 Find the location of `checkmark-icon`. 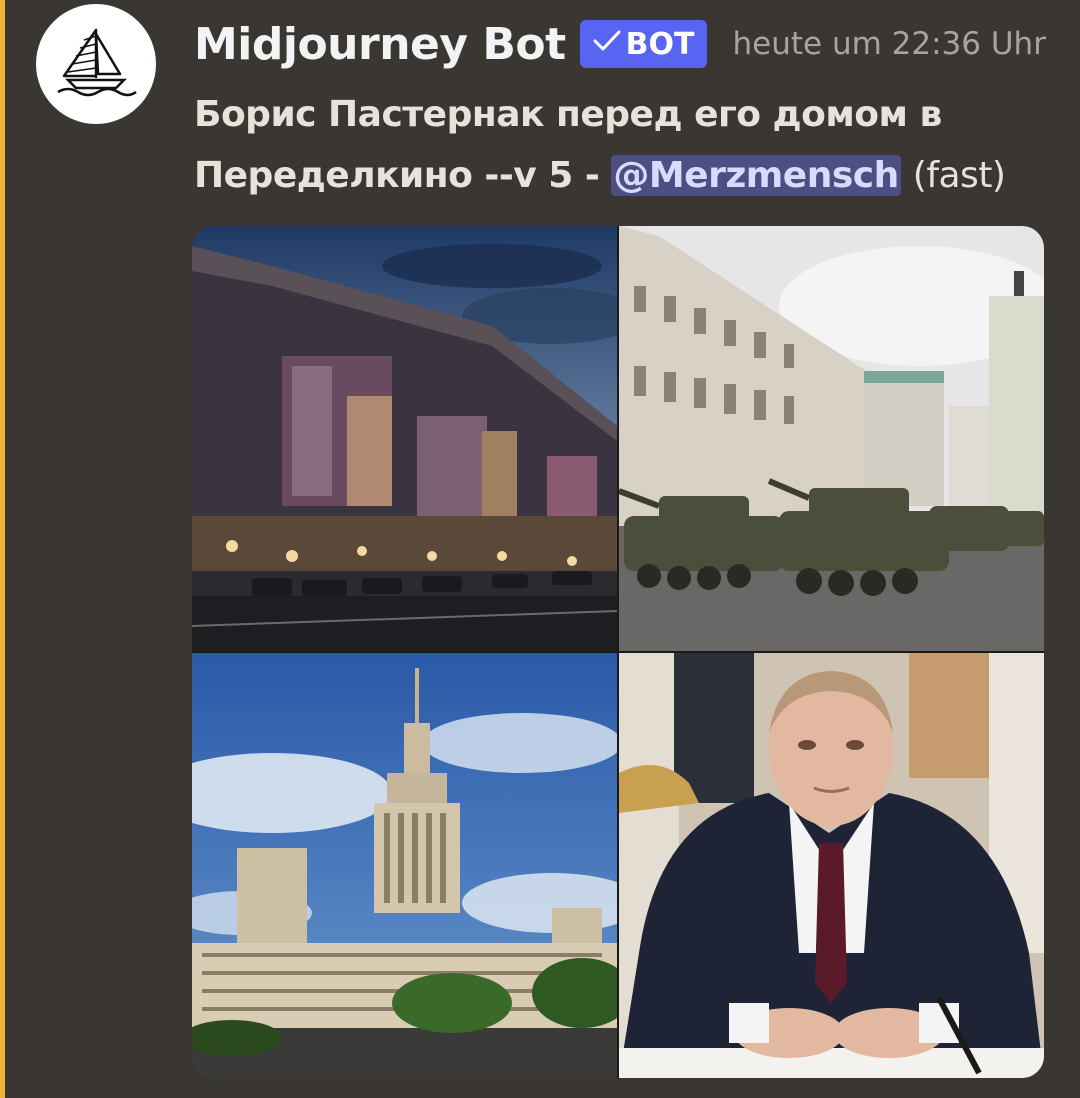

checkmark-icon is located at coordinates (607, 44).